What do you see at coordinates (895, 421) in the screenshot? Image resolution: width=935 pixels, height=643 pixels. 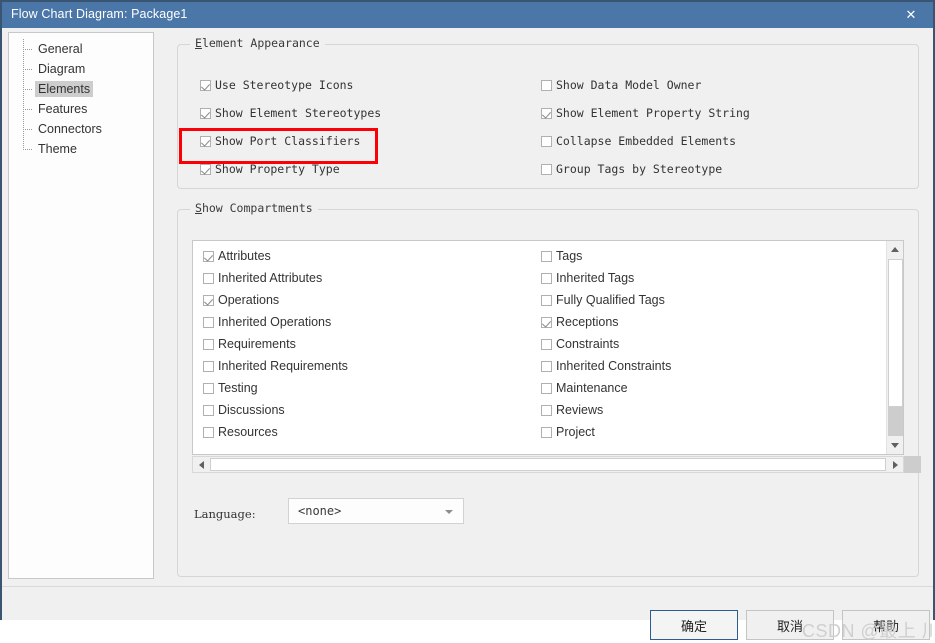 I see `vertical-scroll-track` at bounding box center [895, 421].